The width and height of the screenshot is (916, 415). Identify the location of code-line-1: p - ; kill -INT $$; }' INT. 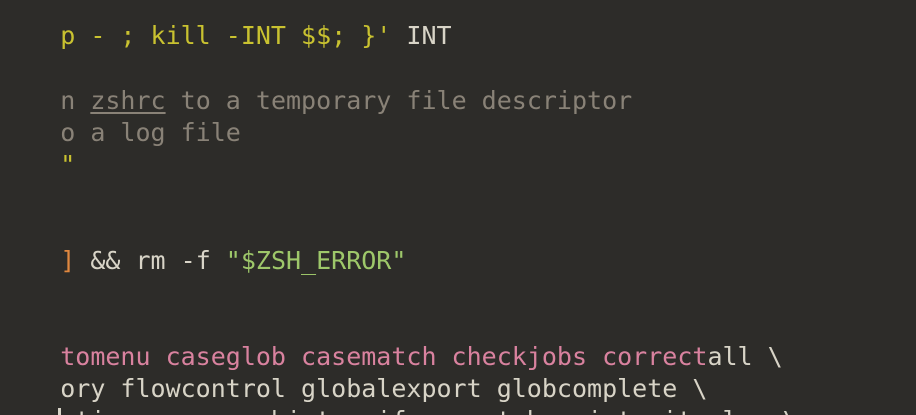
(225, 25).